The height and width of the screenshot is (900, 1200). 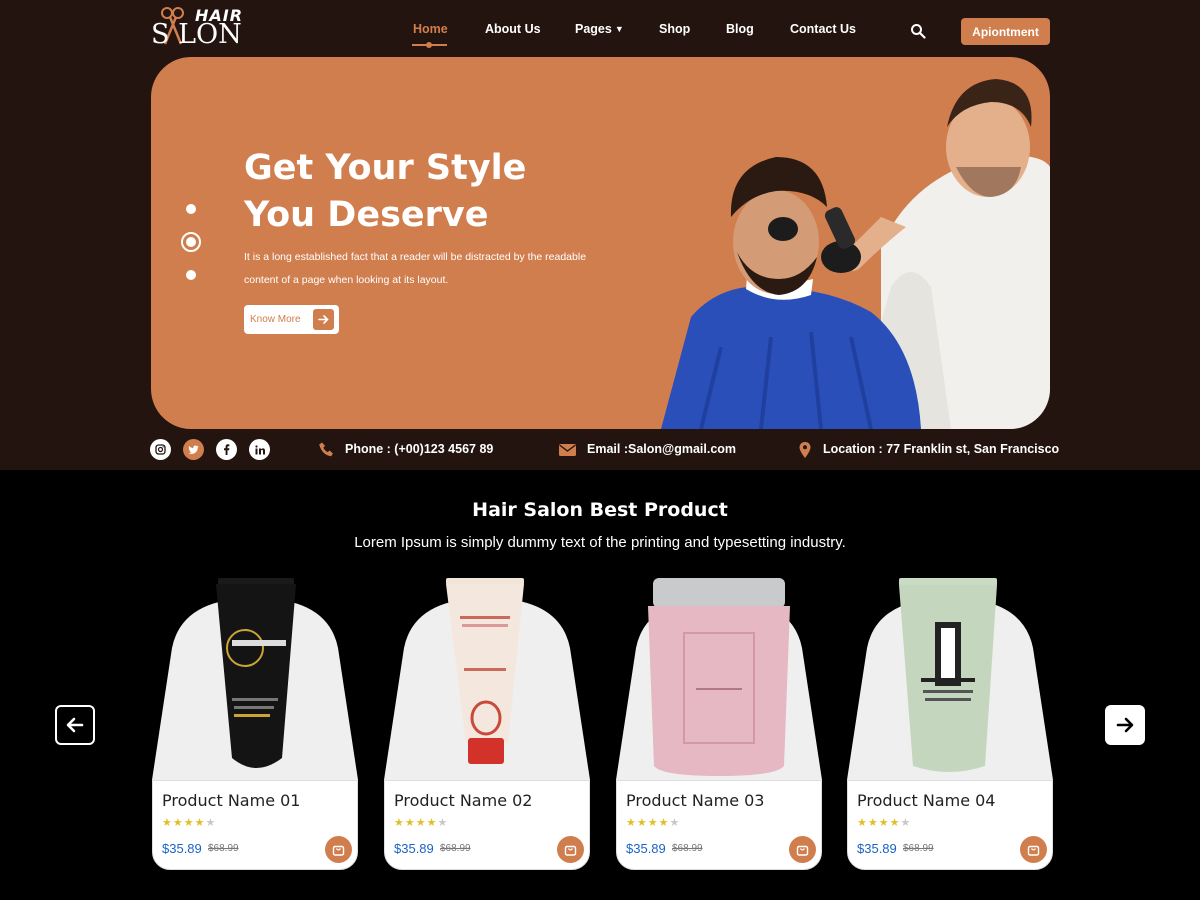 What do you see at coordinates (950, 825) in the screenshot?
I see `product-card-body: Product Name 04 ★★★★★ $35.89 $68.99` at bounding box center [950, 825].